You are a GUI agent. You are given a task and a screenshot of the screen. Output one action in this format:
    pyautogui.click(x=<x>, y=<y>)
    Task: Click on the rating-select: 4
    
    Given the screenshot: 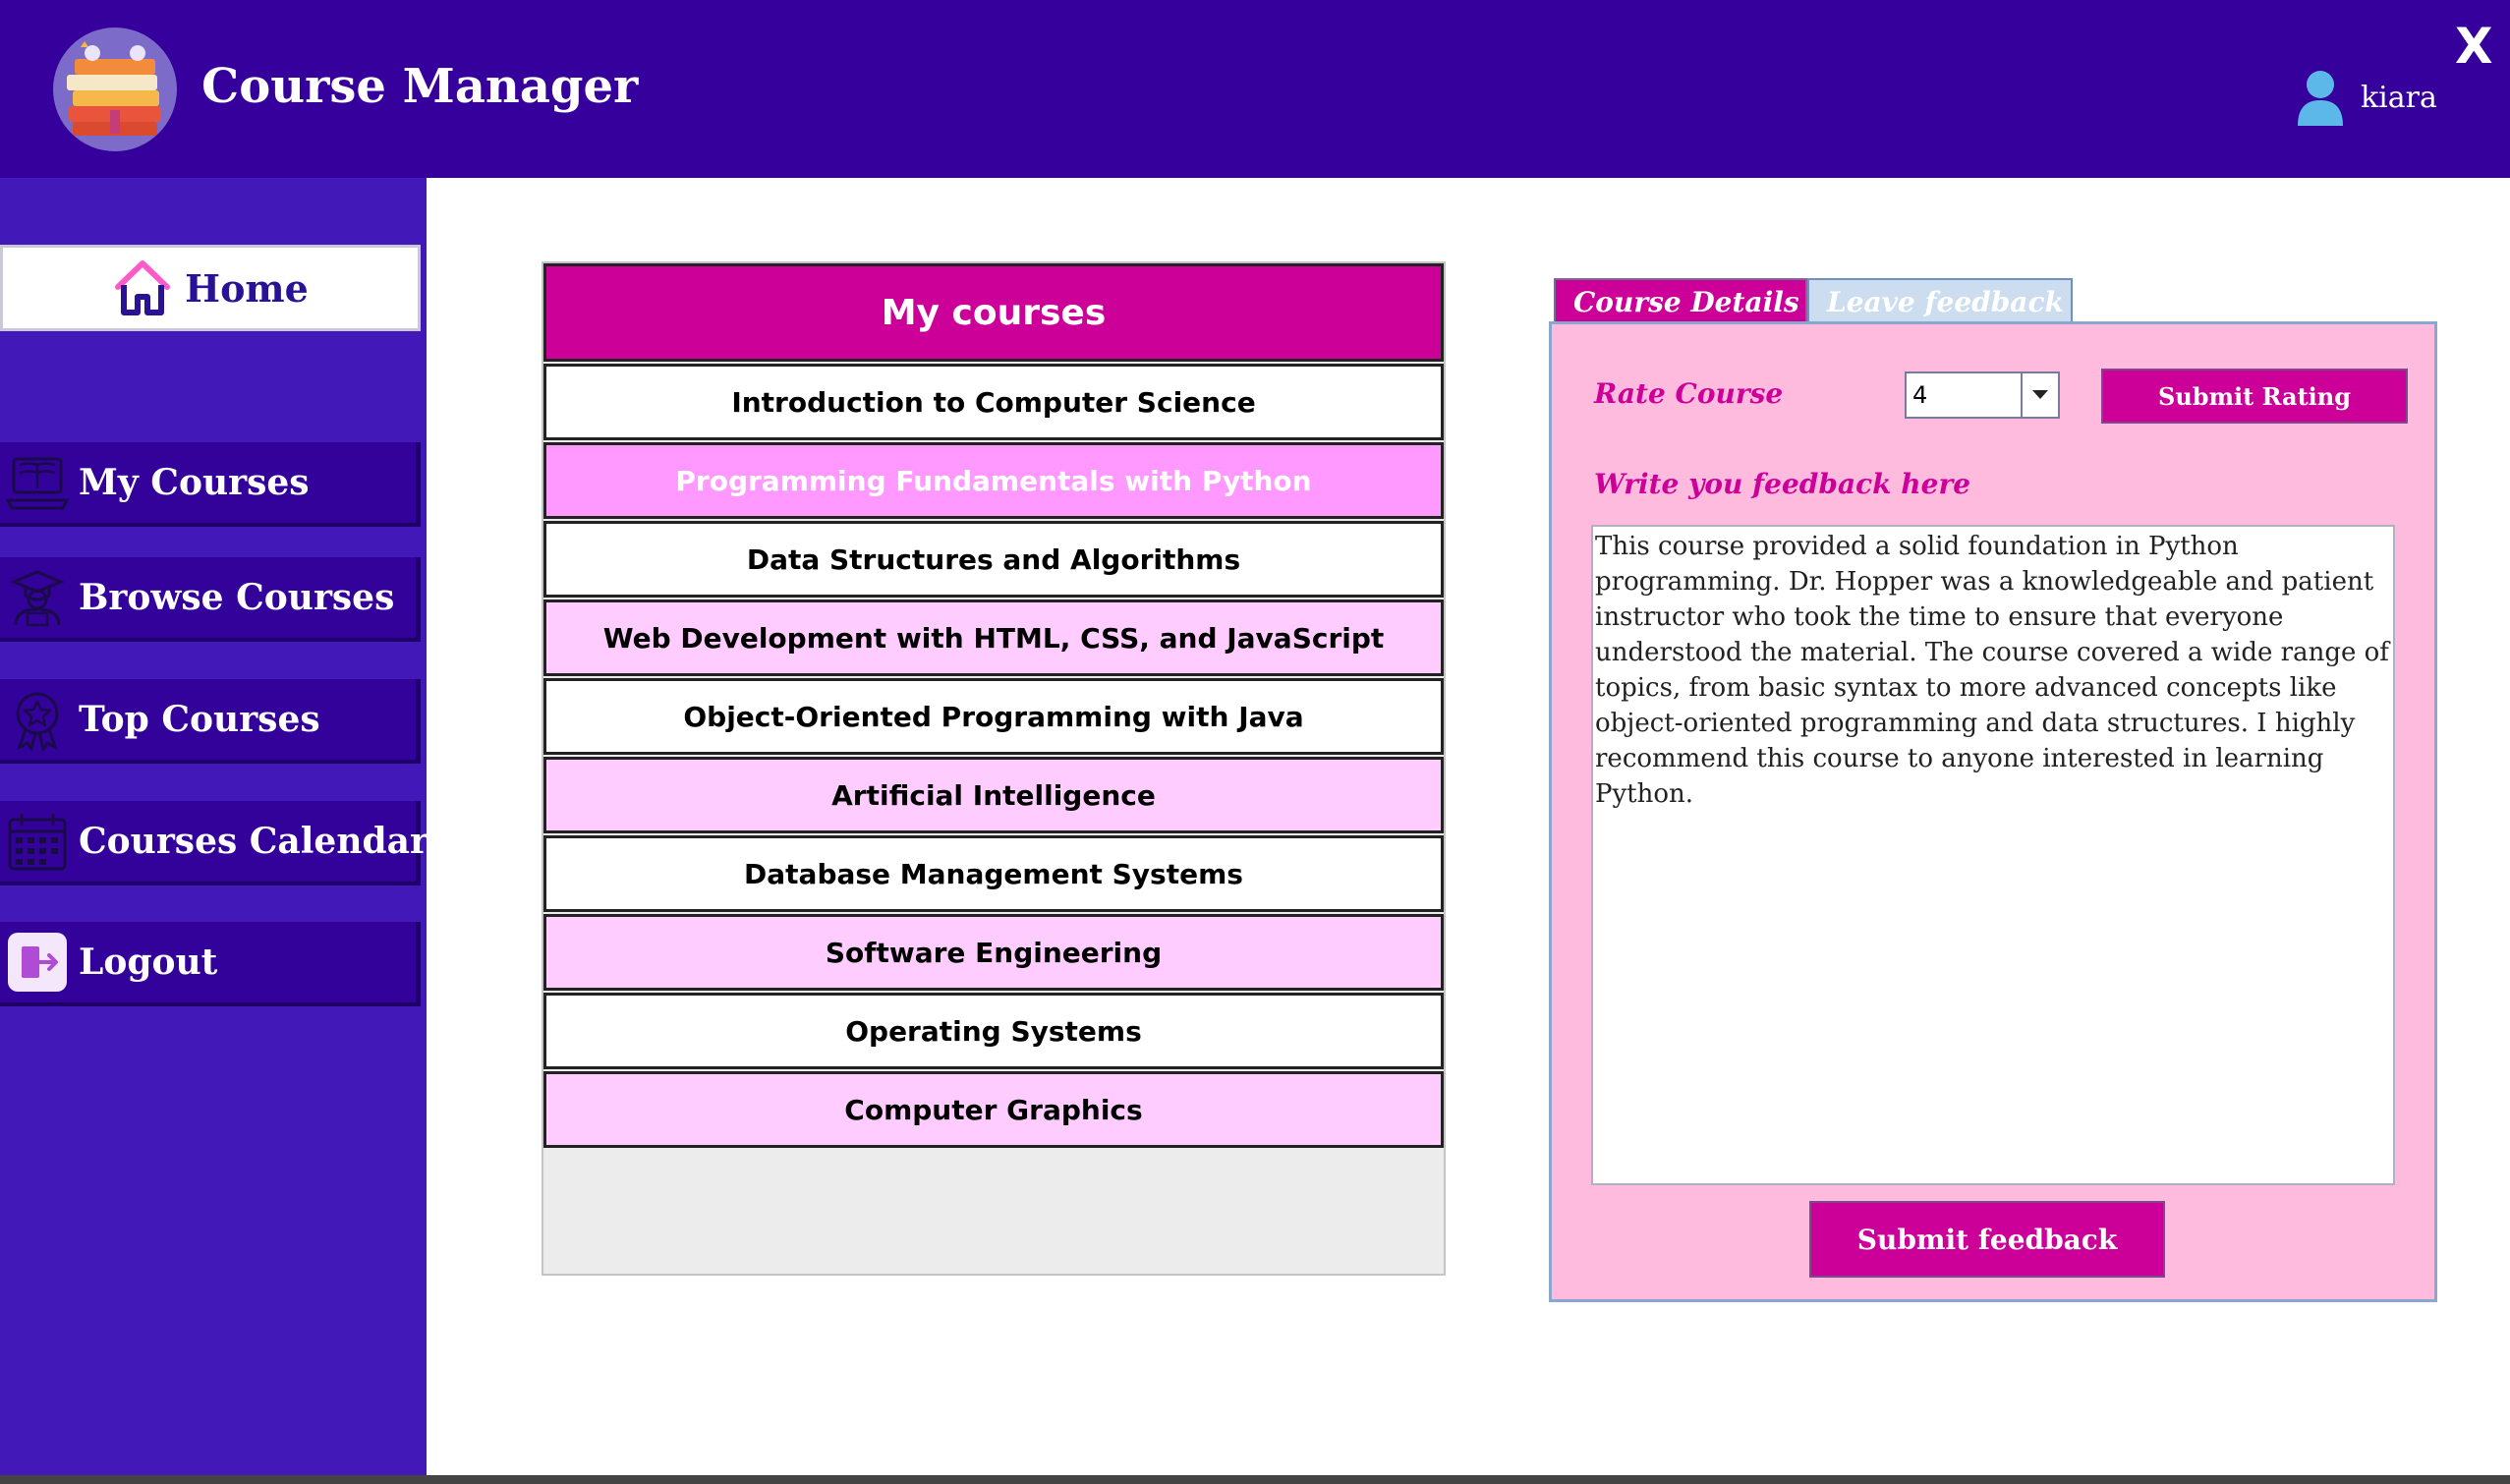 What is the action you would take?
    pyautogui.click(x=1983, y=395)
    